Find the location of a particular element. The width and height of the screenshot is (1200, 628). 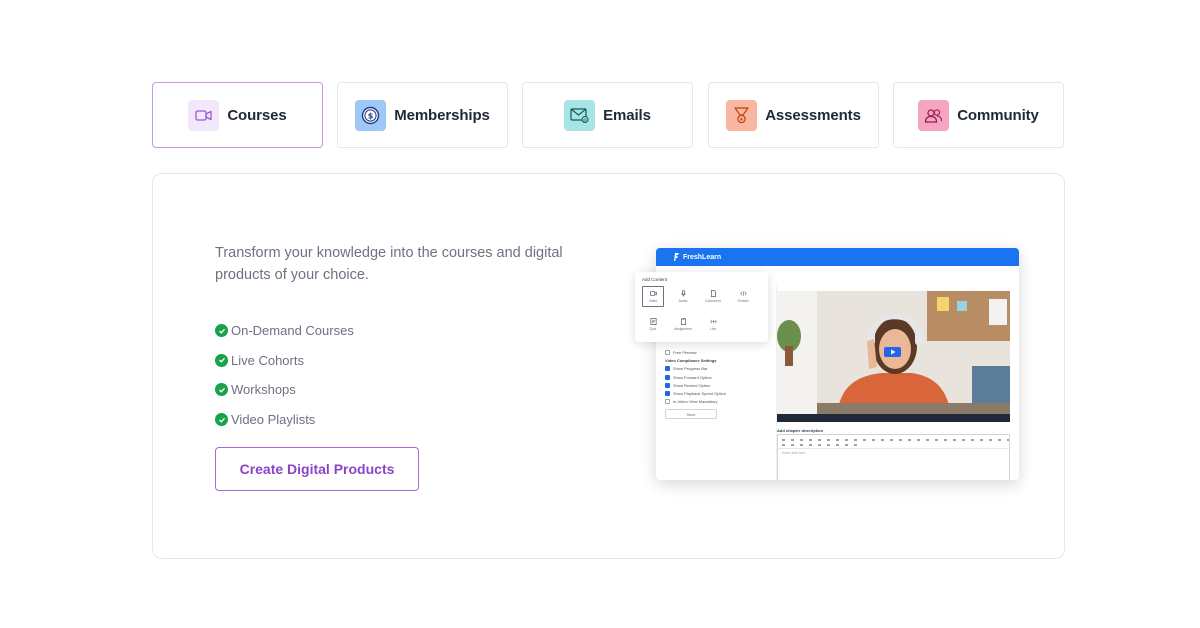

option-label: Document is located at coordinates (713, 301).